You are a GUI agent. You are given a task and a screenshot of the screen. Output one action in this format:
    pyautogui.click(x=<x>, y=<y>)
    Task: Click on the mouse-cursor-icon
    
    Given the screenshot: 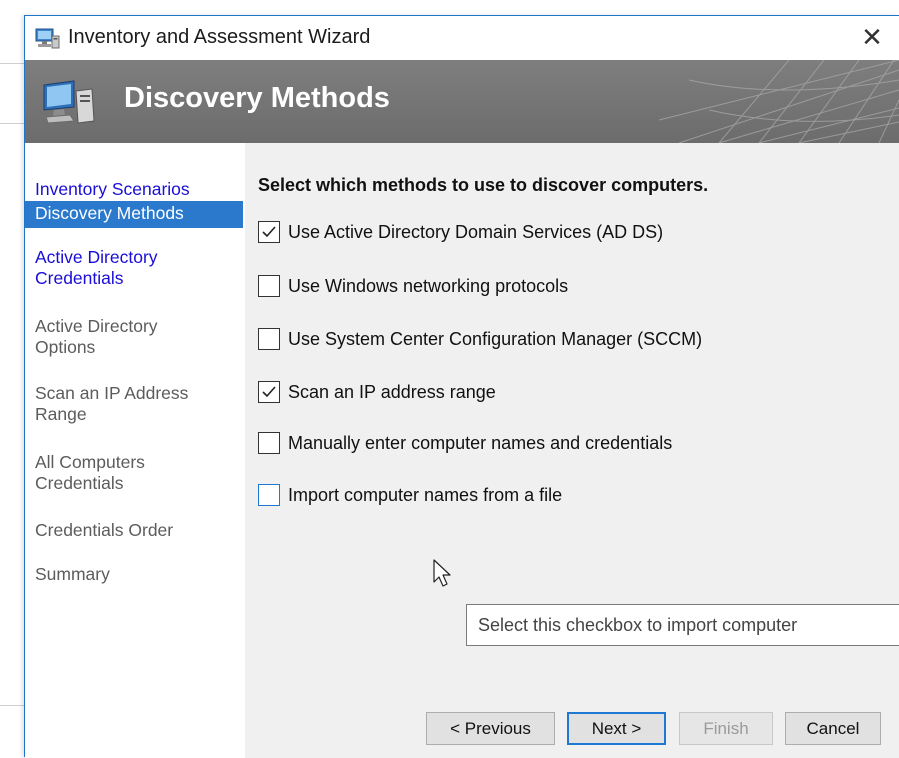 What is the action you would take?
    pyautogui.click(x=442, y=573)
    